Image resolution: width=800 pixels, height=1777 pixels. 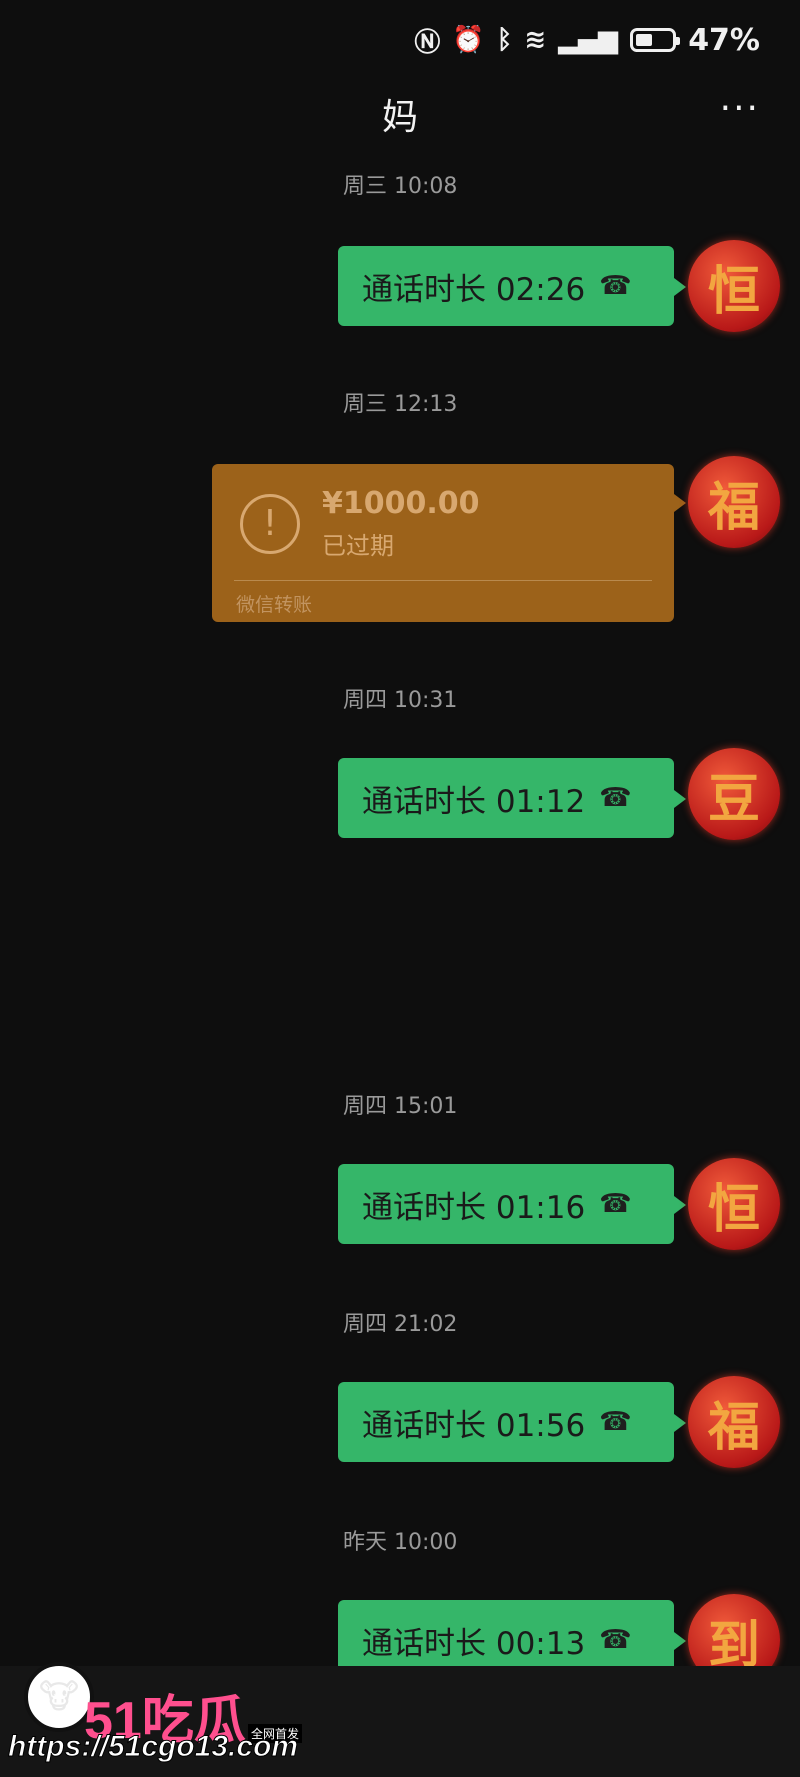 I want to click on call-record-bubble: 通话时长 01:56 ☎, so click(x=512, y=1422).